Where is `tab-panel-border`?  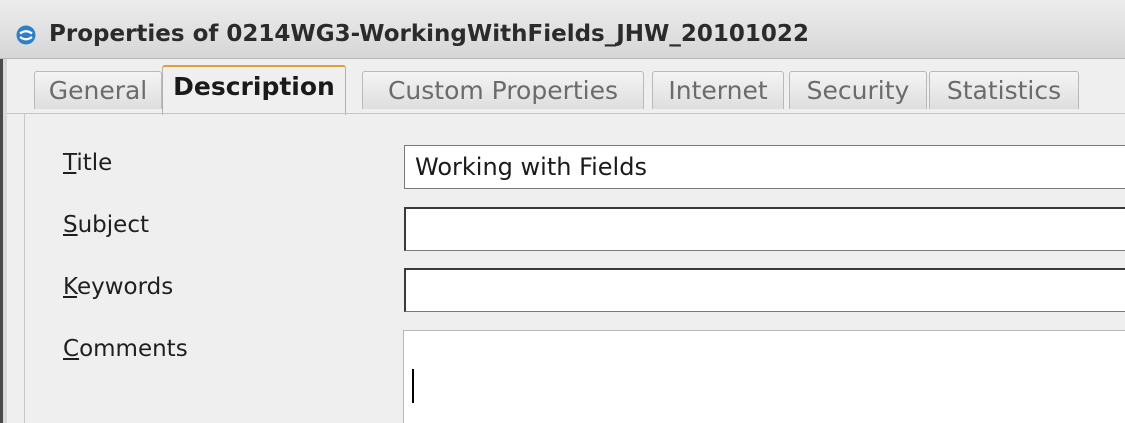 tab-panel-border is located at coordinates (566, 113).